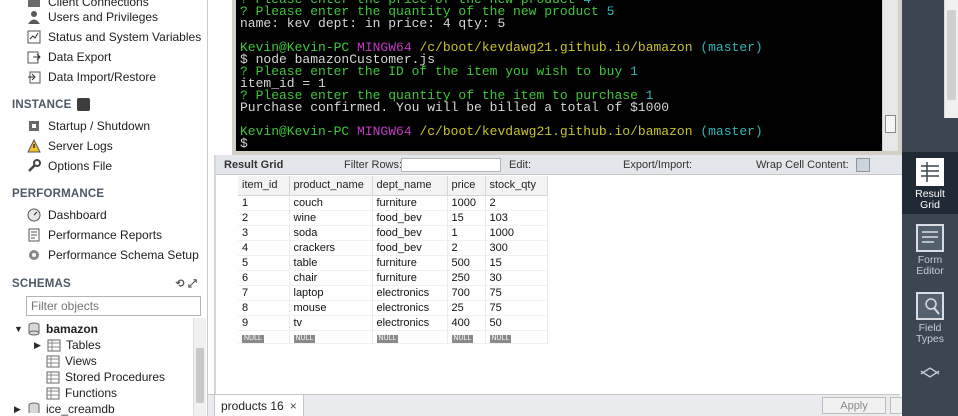 Image resolution: width=958 pixels, height=416 pixels. I want to click on table-cell: crackers, so click(331, 248).